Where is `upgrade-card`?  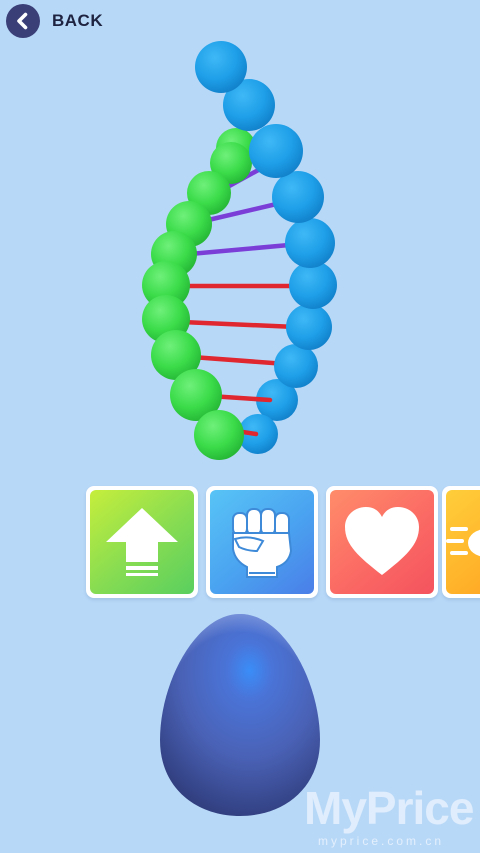 upgrade-card is located at coordinates (142, 542).